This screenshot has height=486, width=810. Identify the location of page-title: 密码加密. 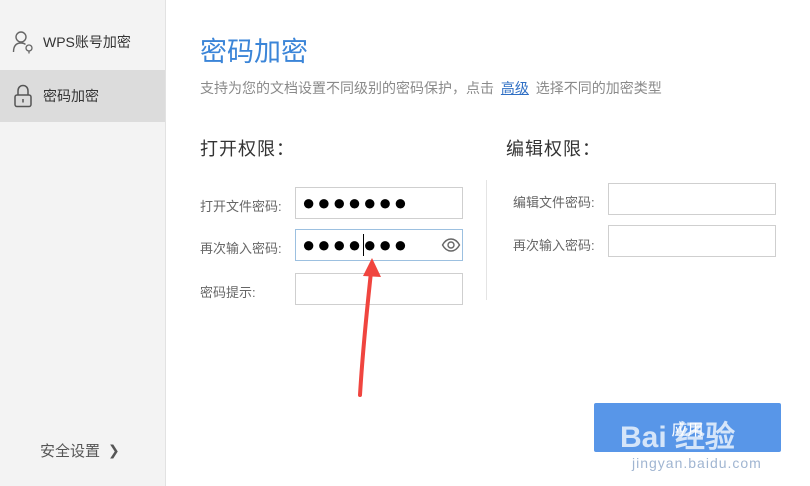
(254, 52).